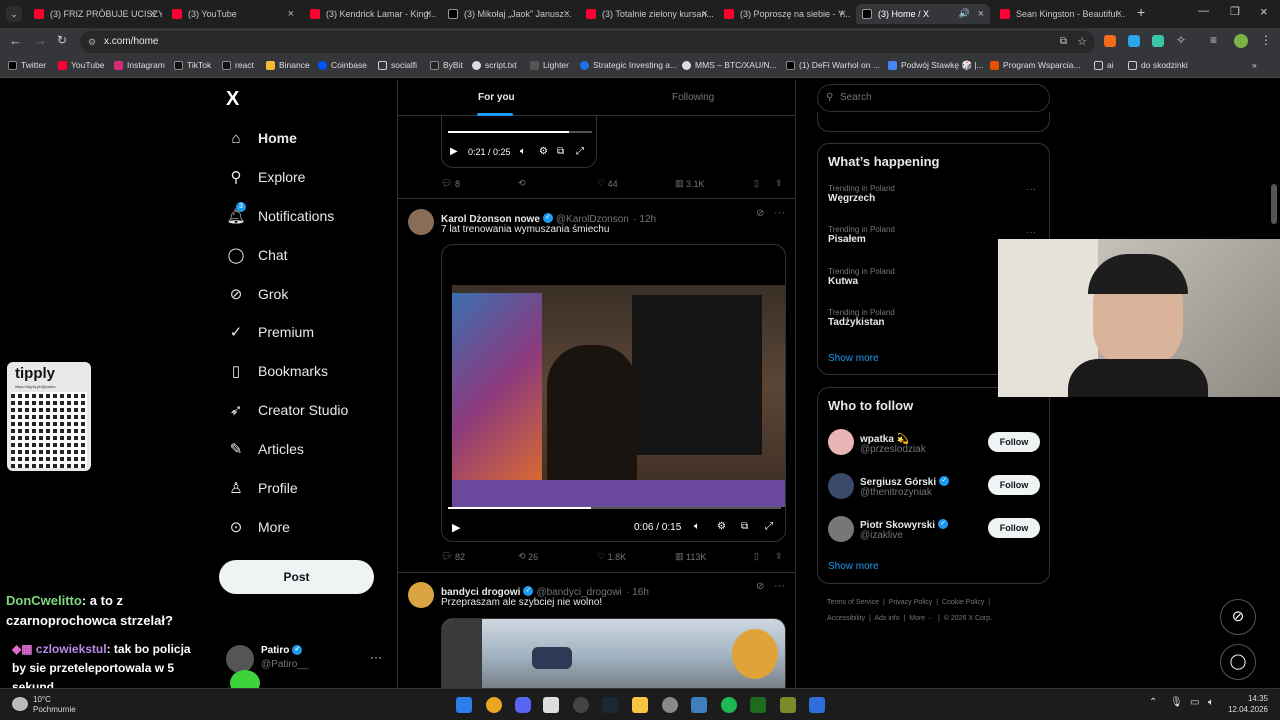  Describe the element at coordinates (277, 371) in the screenshot. I see `sidebar-item-bookmarks: ▯ Bookmarks` at that location.